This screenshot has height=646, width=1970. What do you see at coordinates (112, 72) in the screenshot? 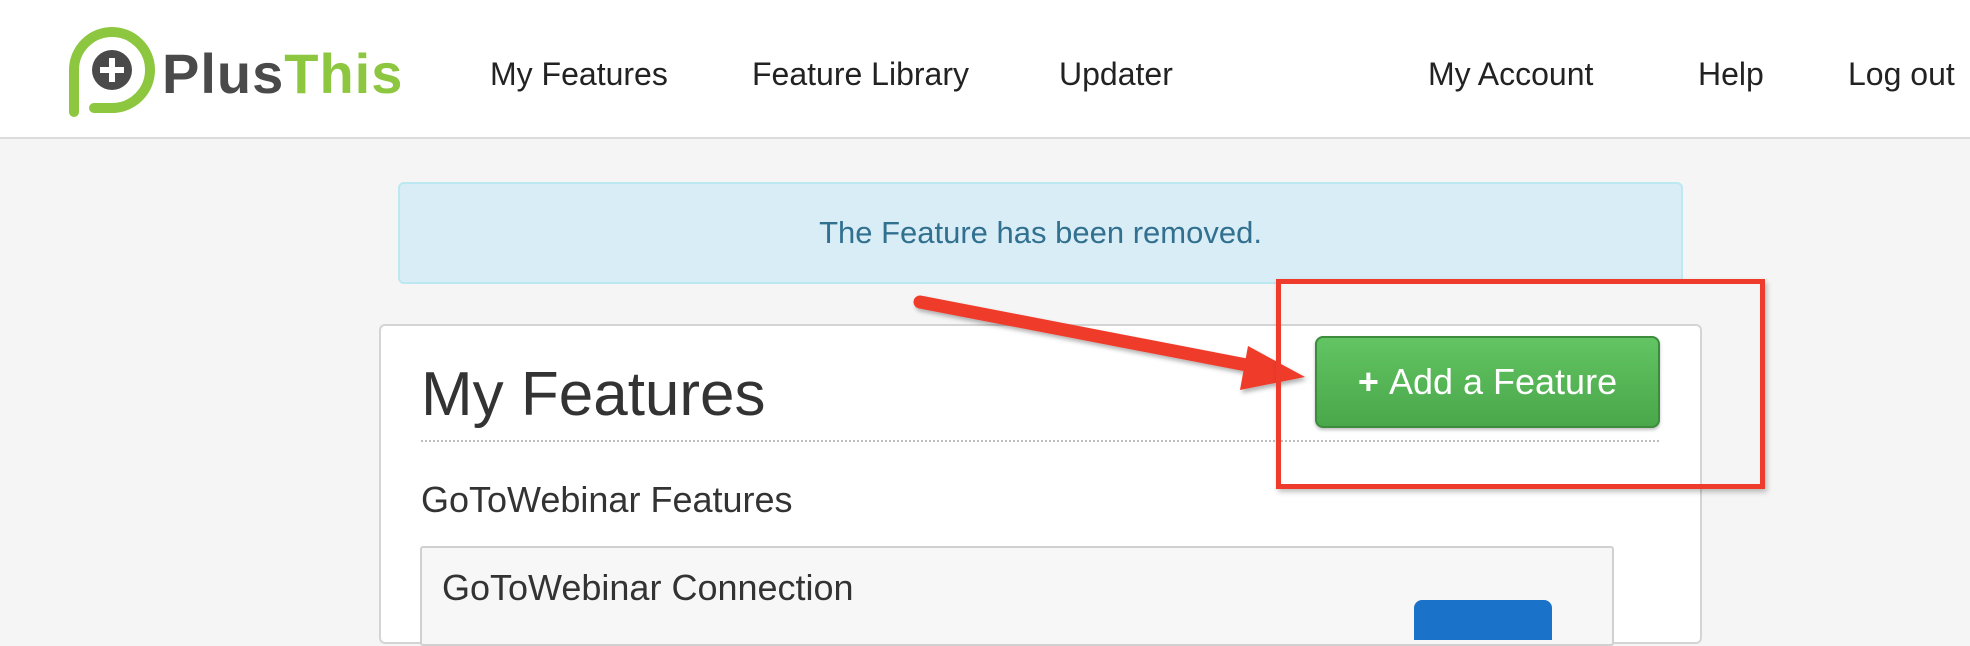
I see `plusthis-logo-icon` at bounding box center [112, 72].